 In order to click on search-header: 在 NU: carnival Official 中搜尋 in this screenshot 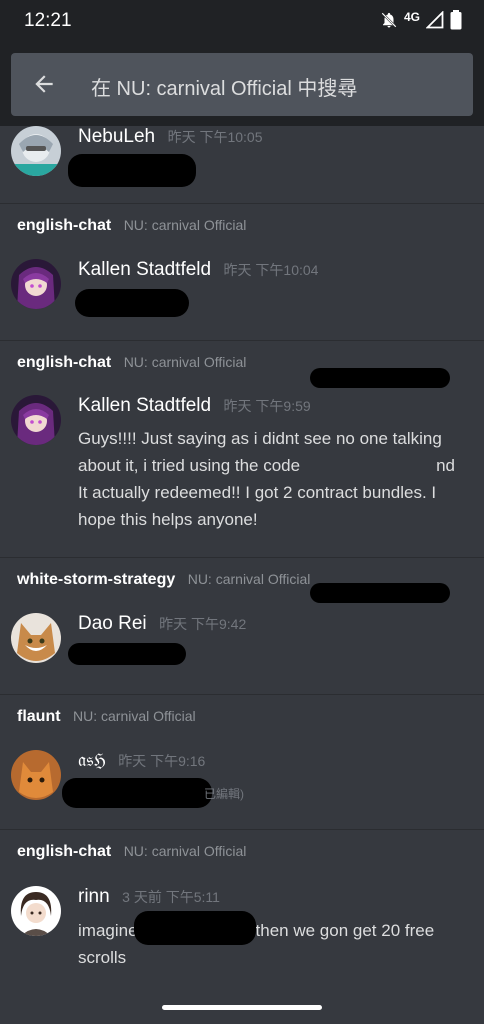, I will do `click(242, 85)`.